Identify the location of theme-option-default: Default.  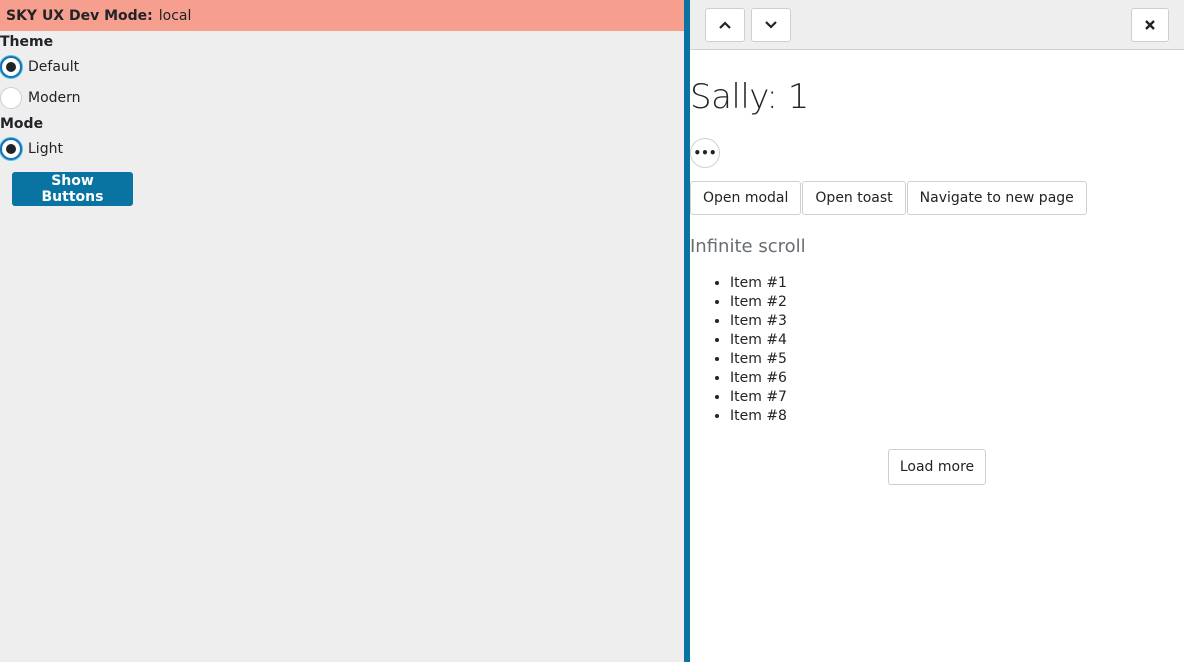
(342, 66).